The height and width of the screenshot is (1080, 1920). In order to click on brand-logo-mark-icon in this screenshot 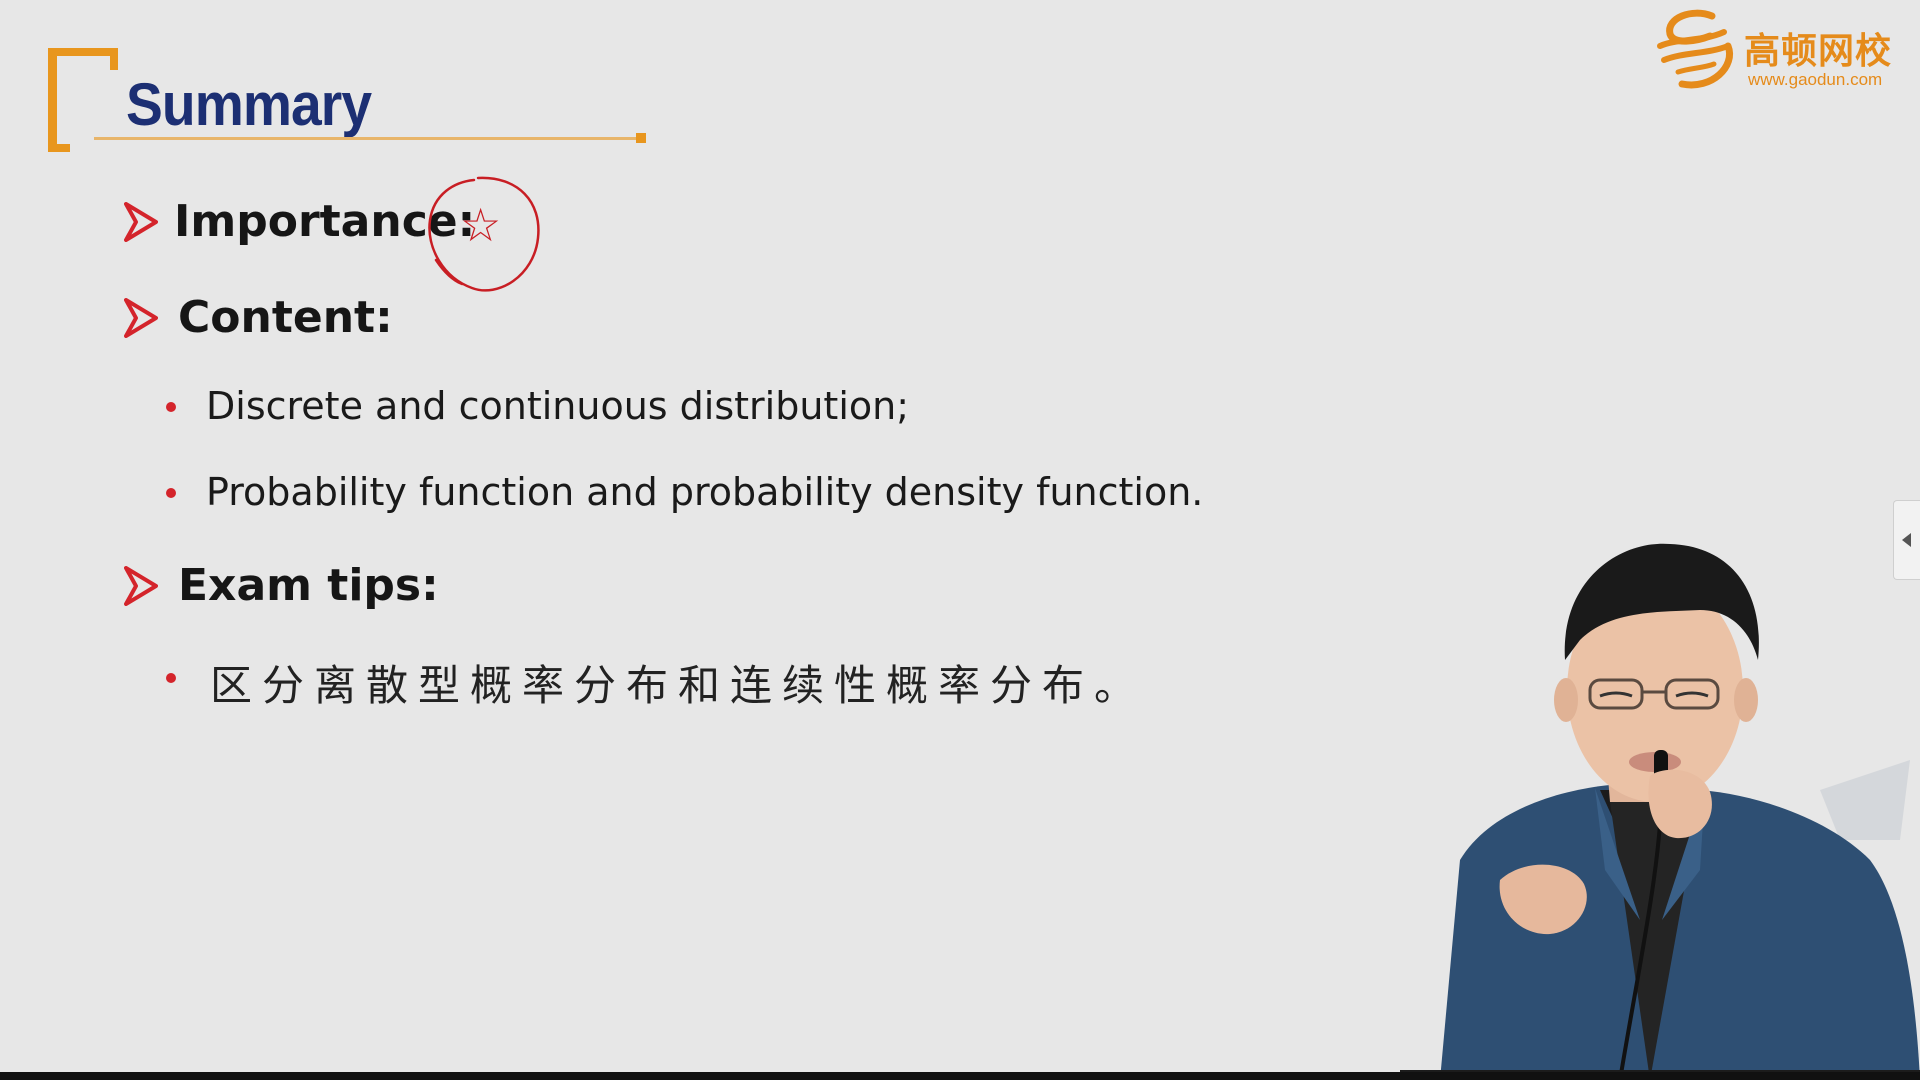, I will do `click(1695, 49)`.